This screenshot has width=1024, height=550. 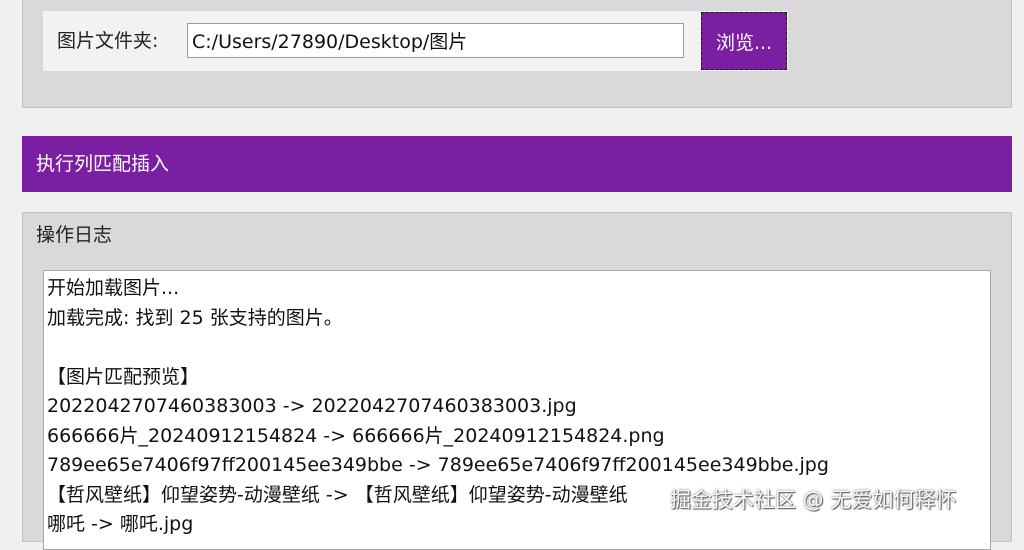 I want to click on log-line: 哪吒 -> 哪吒.jpg, so click(x=120, y=524).